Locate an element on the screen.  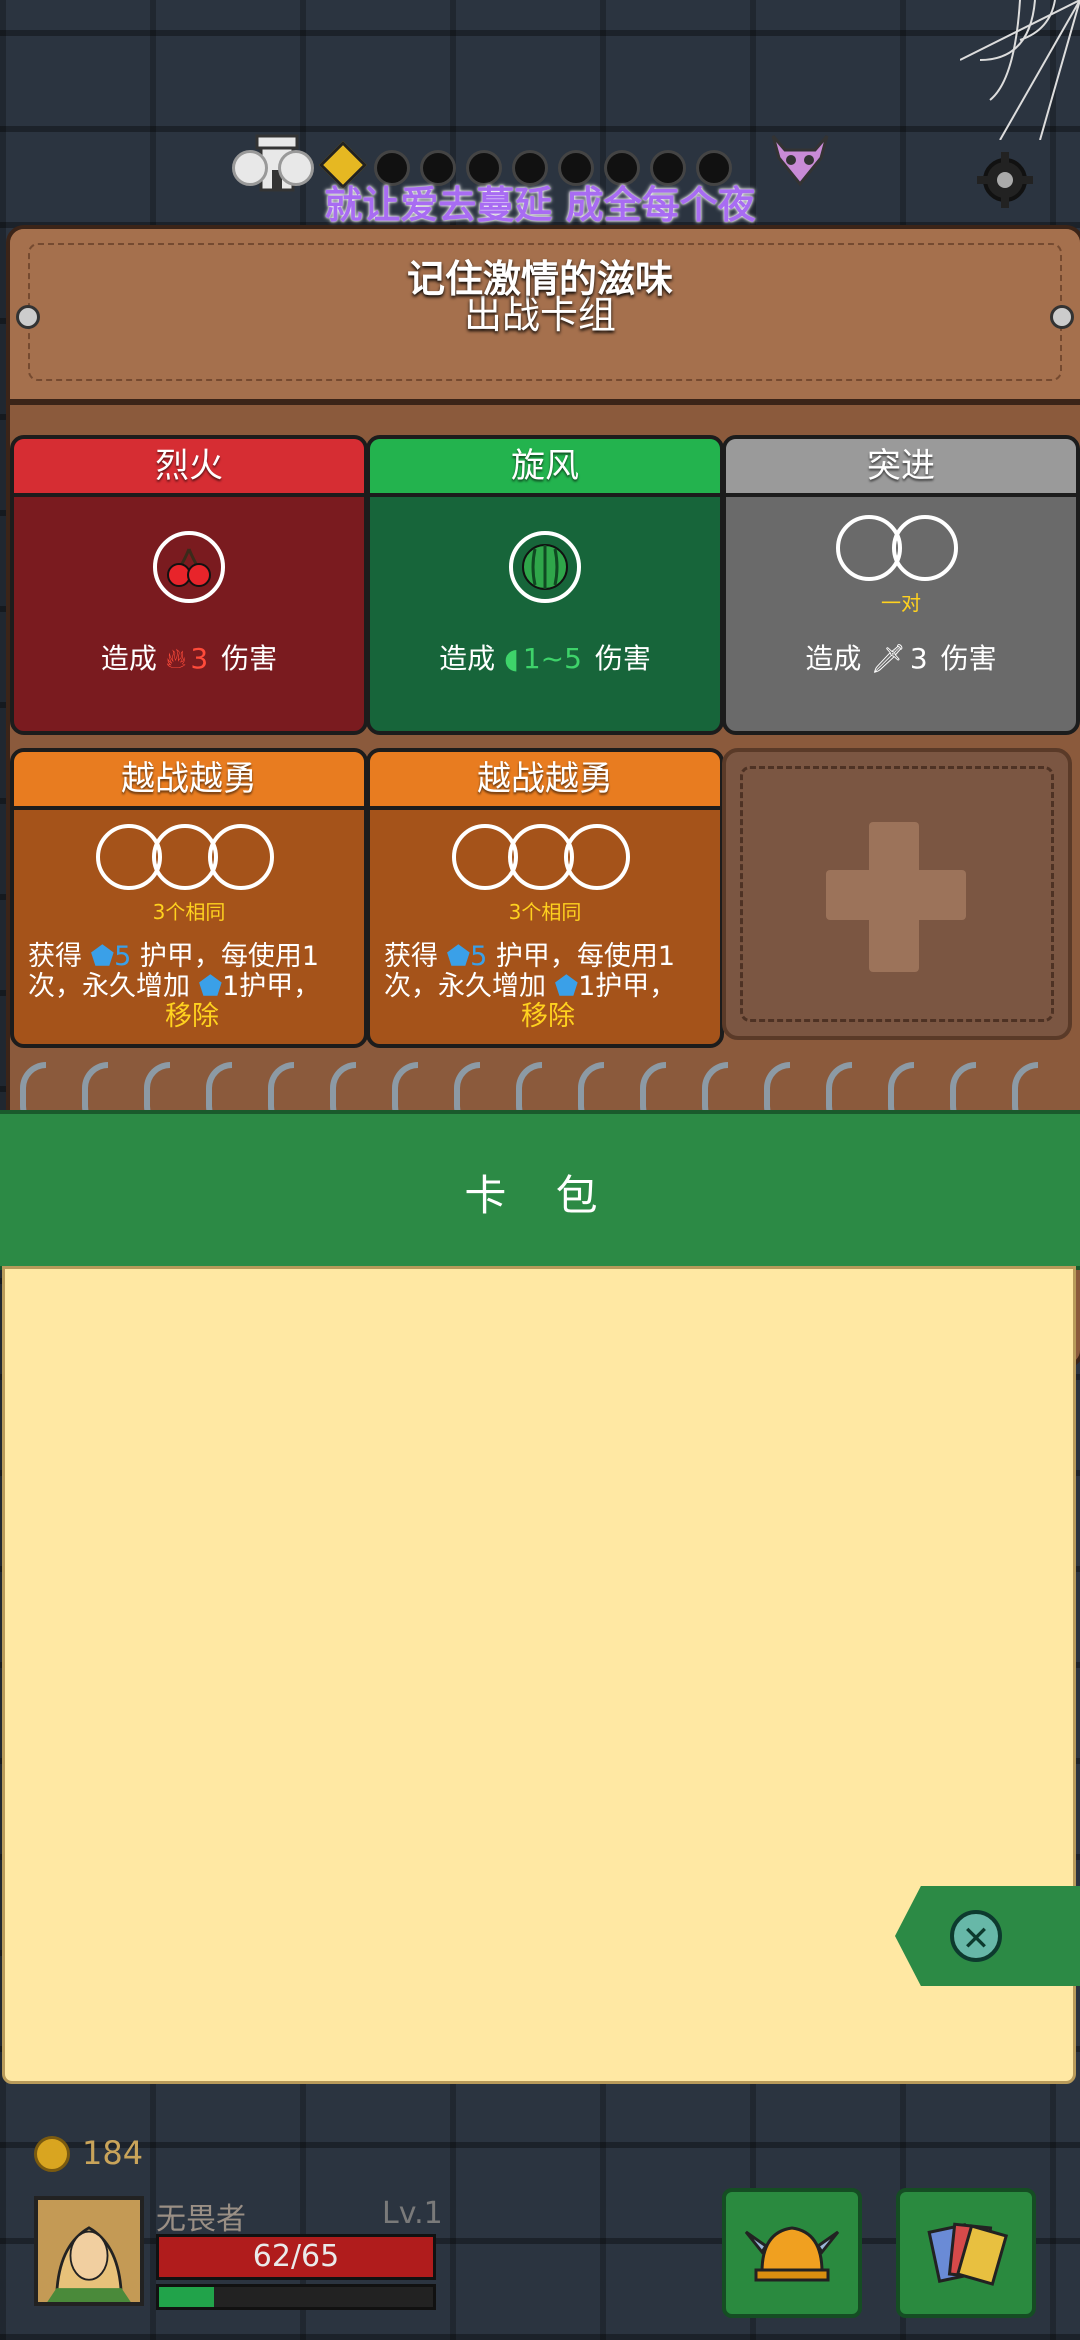
card-title: 烈火 is located at coordinates (189, 468).